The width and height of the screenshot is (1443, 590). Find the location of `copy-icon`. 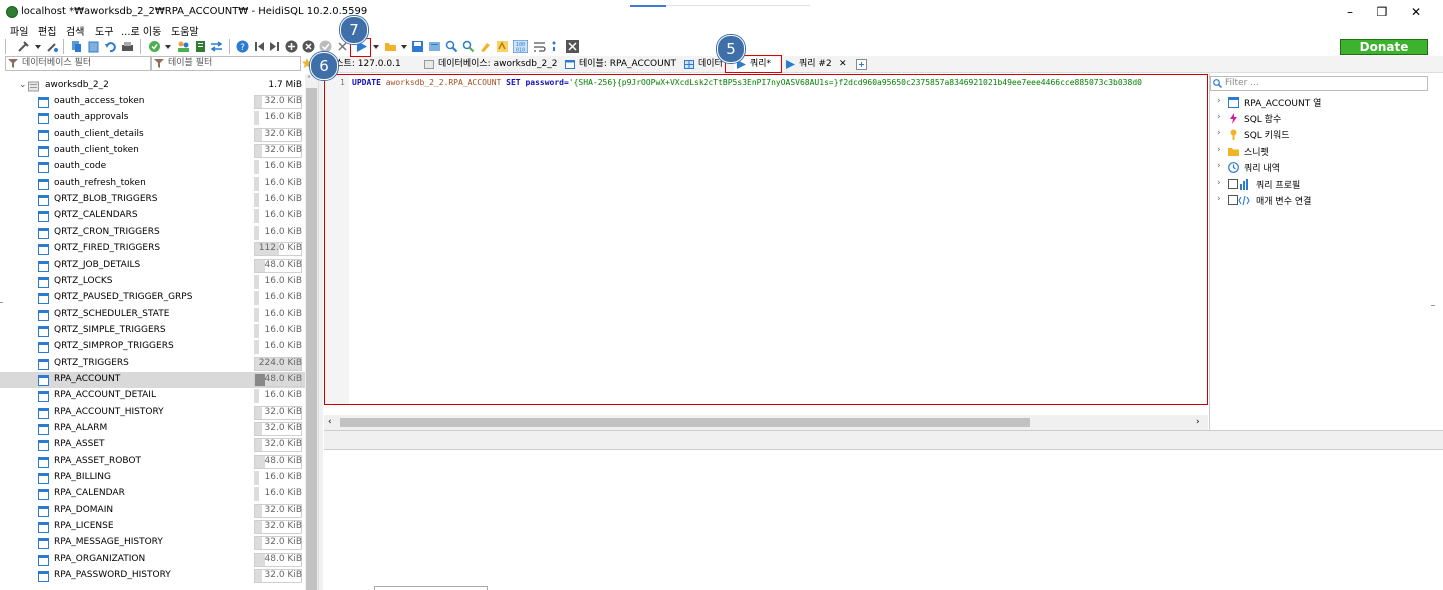

copy-icon is located at coordinates (76, 46).